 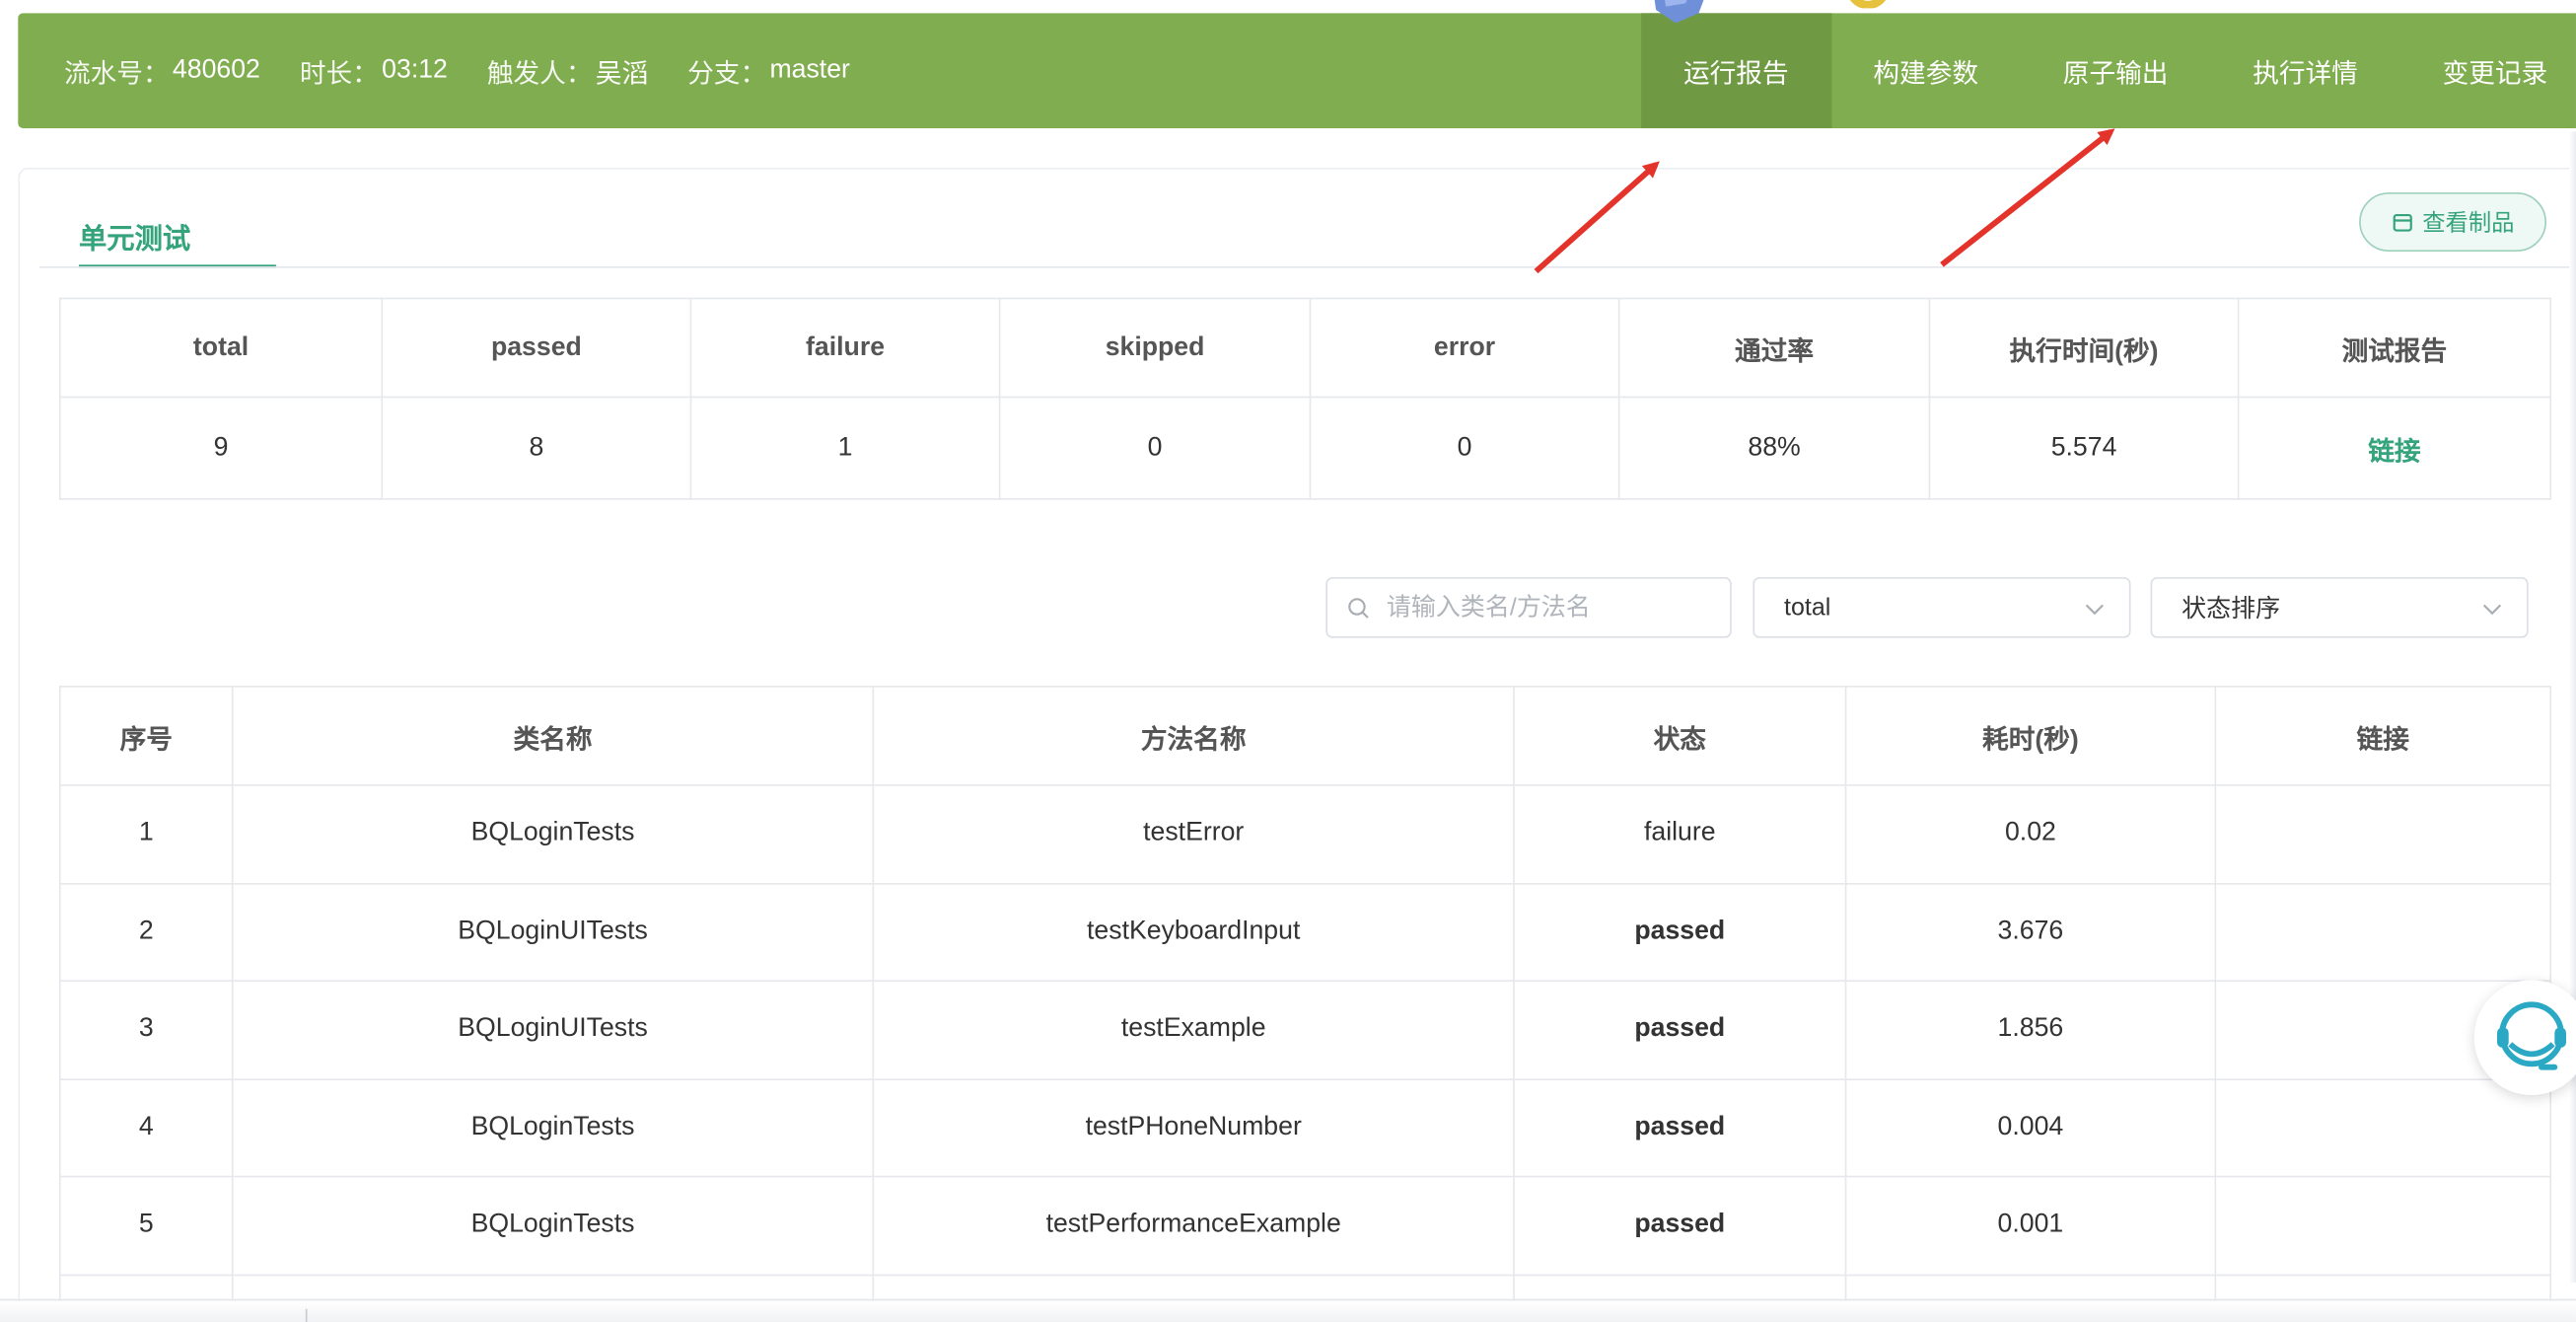 What do you see at coordinates (2030, 1030) in the screenshot?
I see `row-duration: 1.856` at bounding box center [2030, 1030].